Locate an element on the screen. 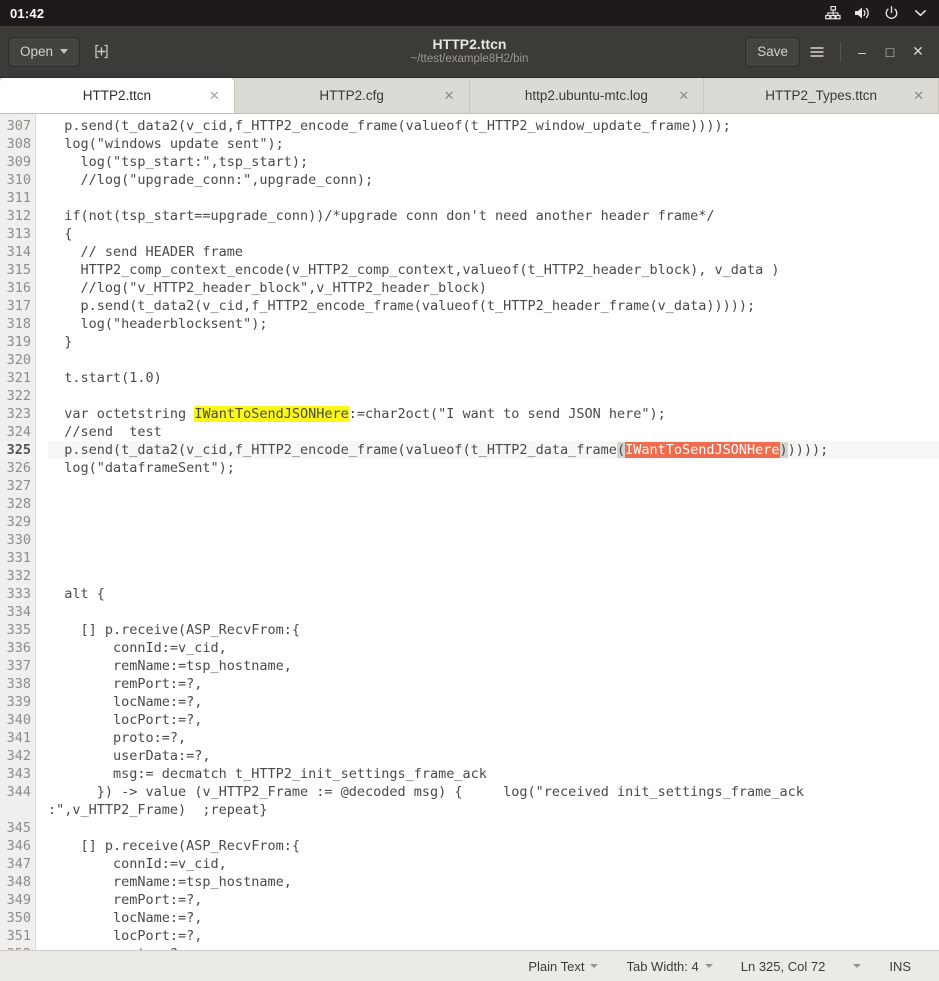 The width and height of the screenshot is (939, 981). code-line: alt { is located at coordinates (493, 594).